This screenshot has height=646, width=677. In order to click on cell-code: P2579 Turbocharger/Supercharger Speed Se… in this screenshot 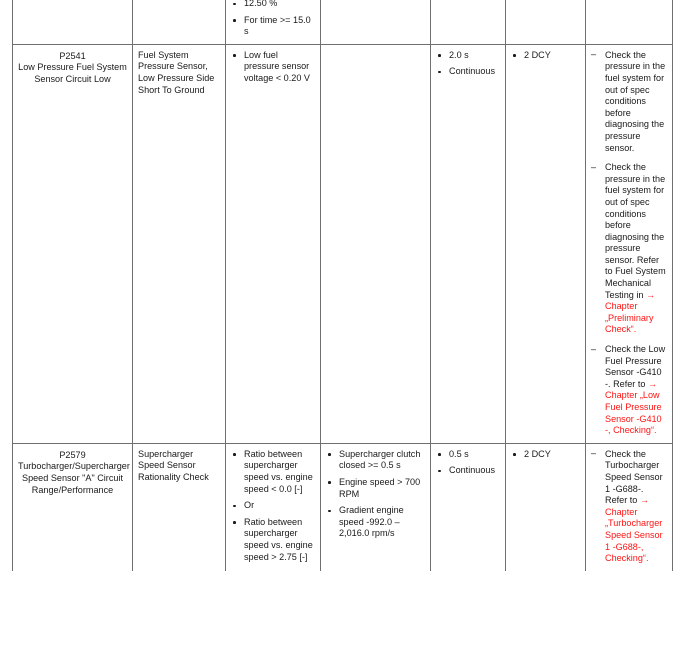, I will do `click(72, 506)`.